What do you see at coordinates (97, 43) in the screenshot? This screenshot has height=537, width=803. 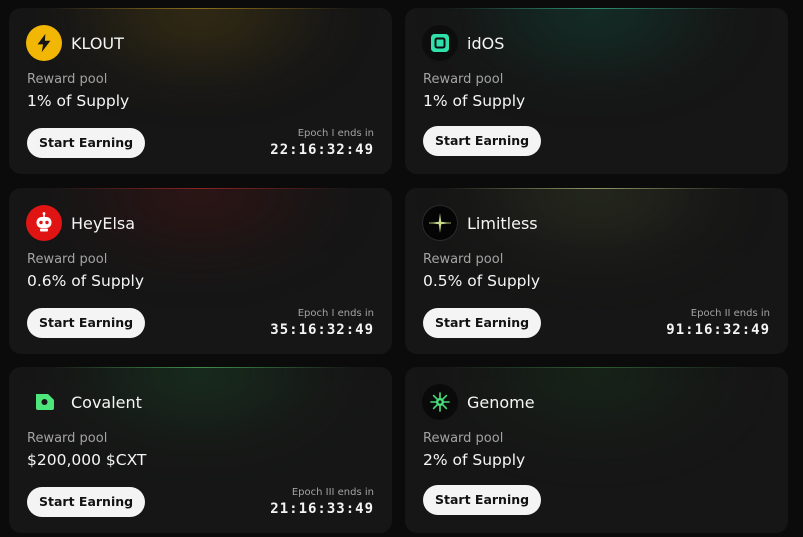 I see `project-name: KLOUT` at bounding box center [97, 43].